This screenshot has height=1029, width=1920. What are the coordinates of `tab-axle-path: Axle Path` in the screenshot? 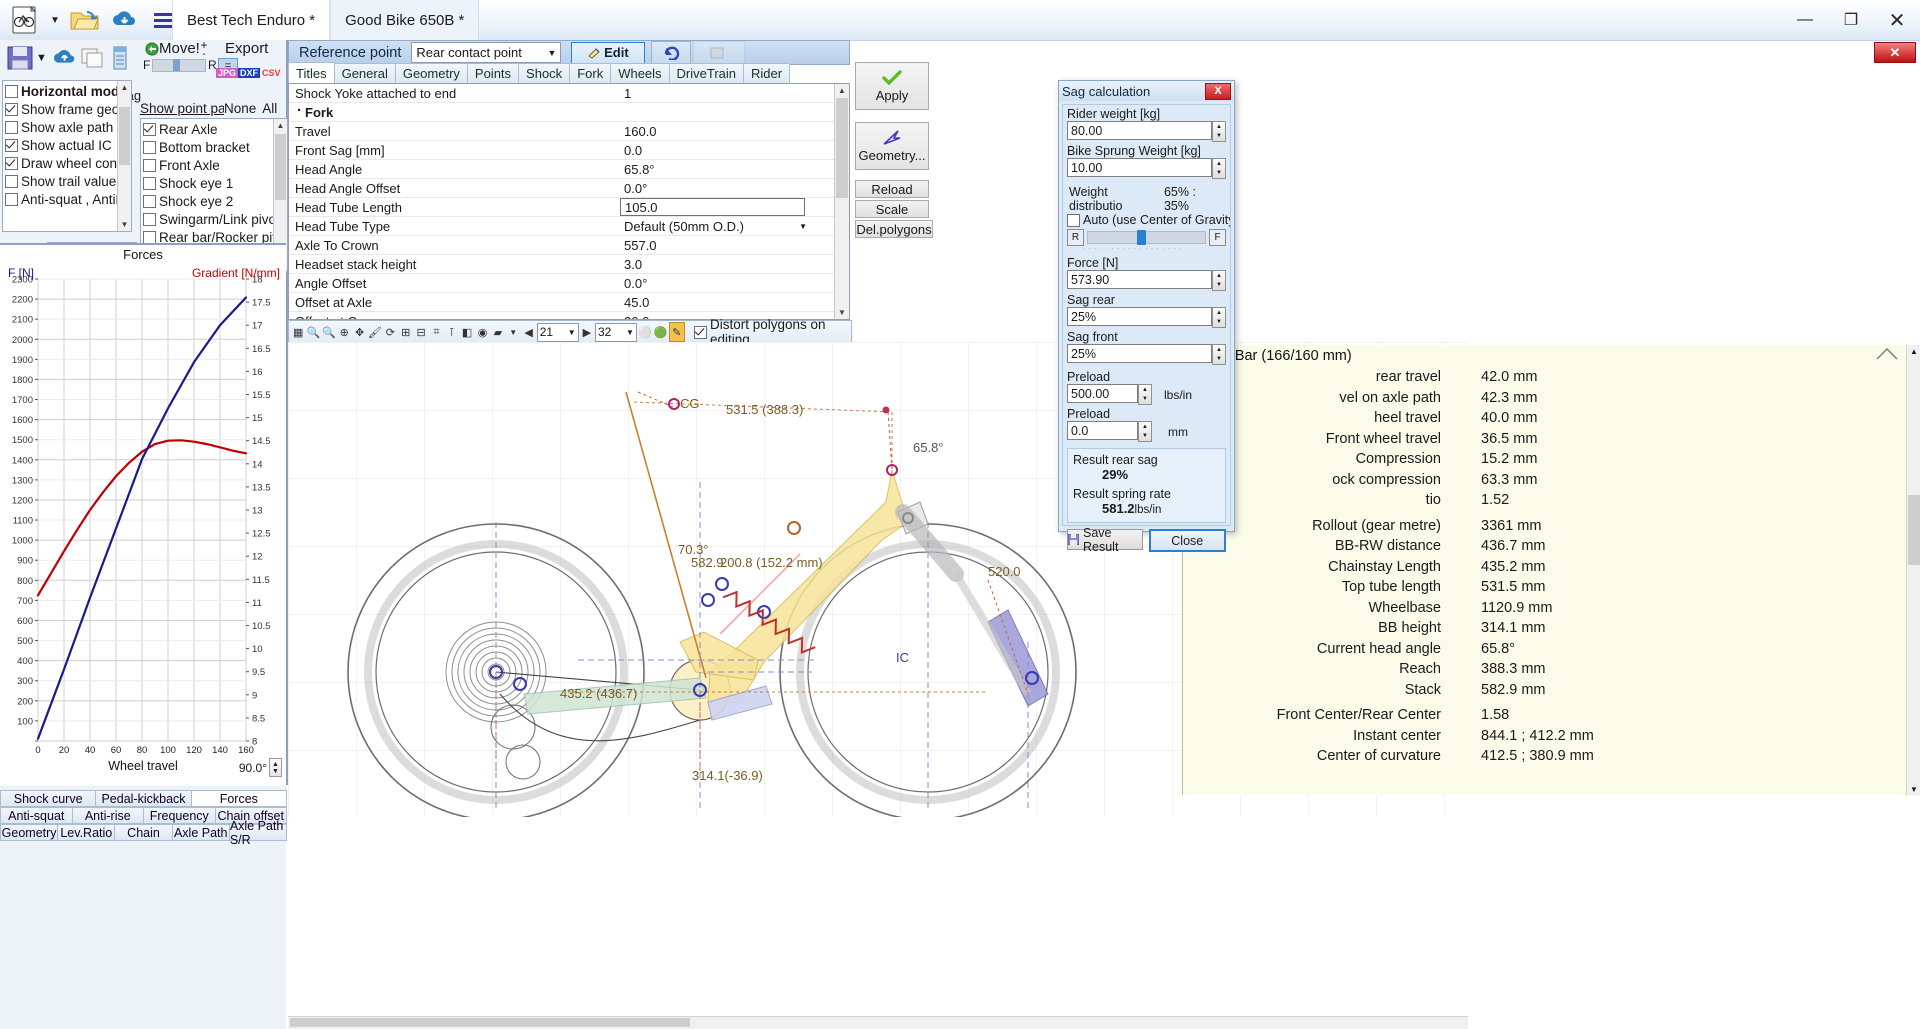 It's located at (200, 832).